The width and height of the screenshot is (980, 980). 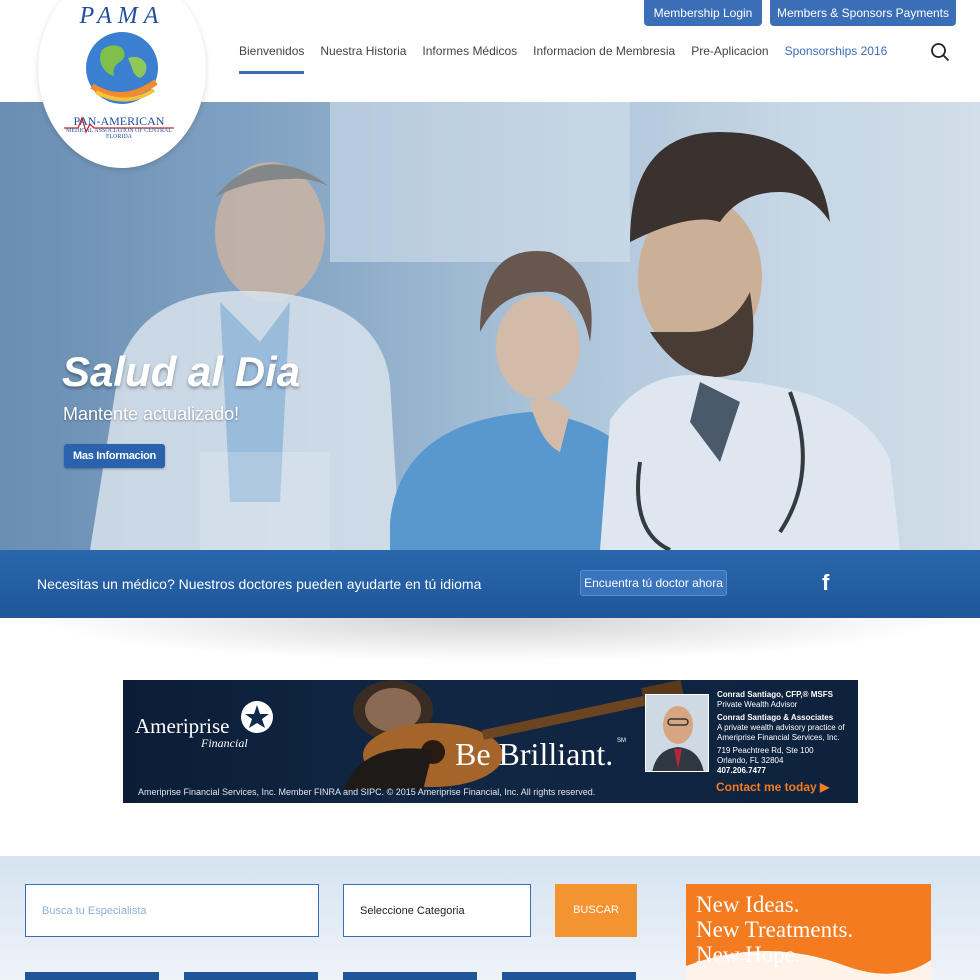 I want to click on nav-item-membresia: Informacion de Membresia, so click(x=604, y=59).